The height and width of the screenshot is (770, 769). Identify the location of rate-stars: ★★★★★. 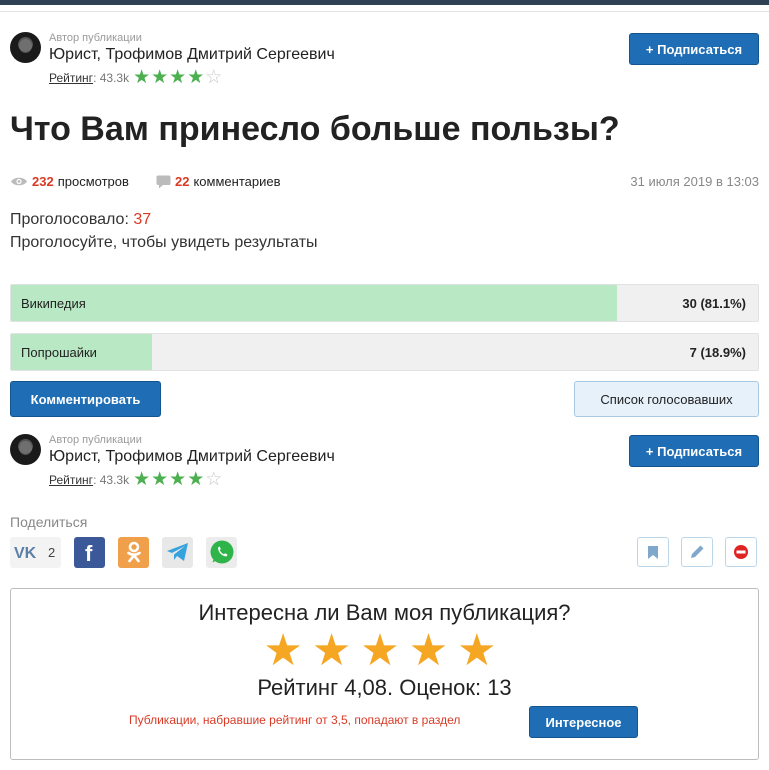
(384, 651).